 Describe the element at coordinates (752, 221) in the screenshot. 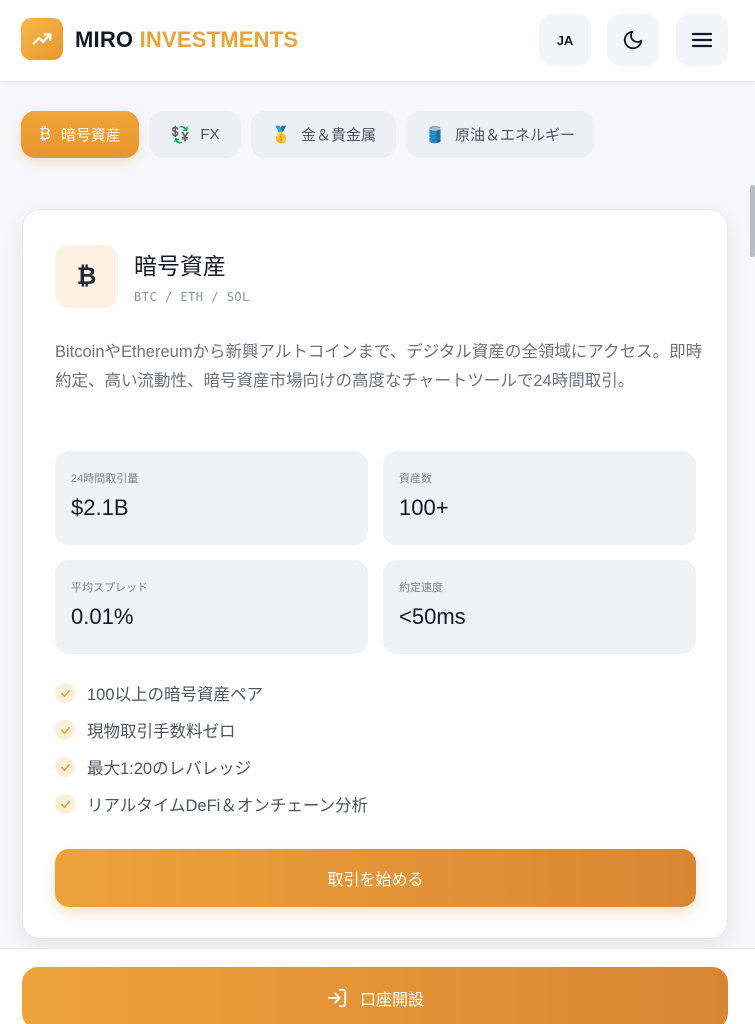

I see `page-scrollbar` at that location.